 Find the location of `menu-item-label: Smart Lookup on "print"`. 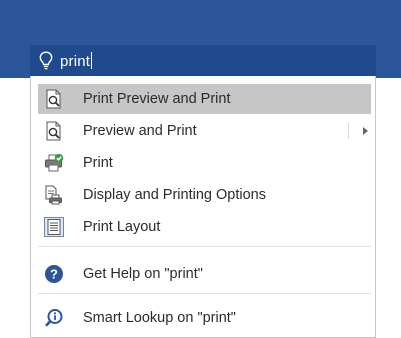

menu-item-label: Smart Lookup on "print" is located at coordinates (159, 318).